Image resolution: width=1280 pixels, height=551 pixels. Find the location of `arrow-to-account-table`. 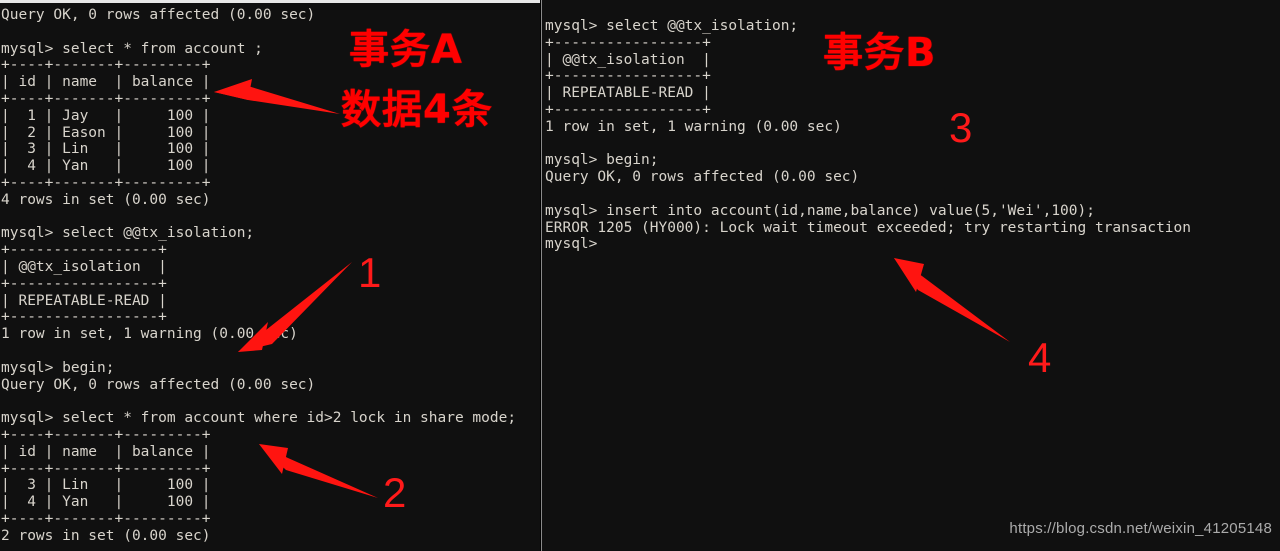

arrow-to-account-table is located at coordinates (277, 96).